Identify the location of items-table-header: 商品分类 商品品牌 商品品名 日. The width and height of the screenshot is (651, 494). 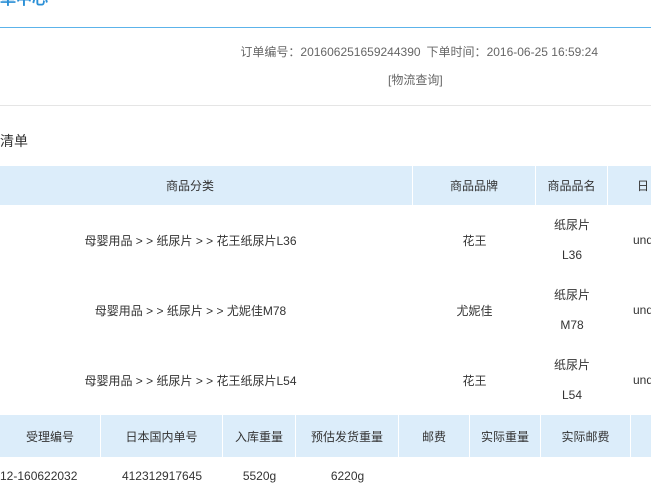
(325, 185).